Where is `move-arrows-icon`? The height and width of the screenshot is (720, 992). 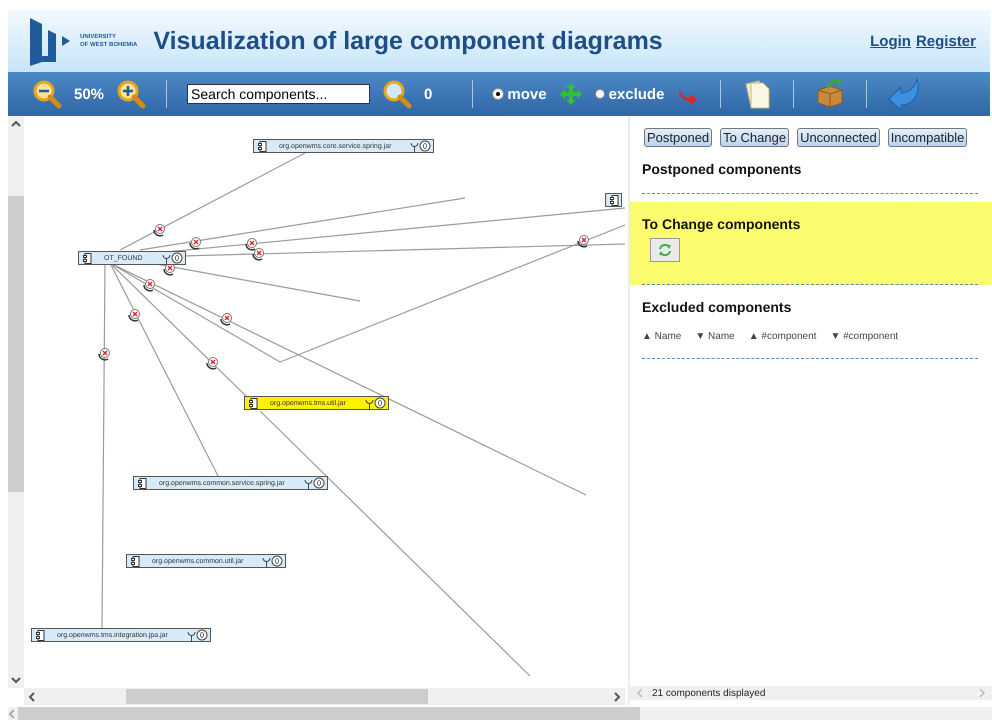
move-arrows-icon is located at coordinates (570, 94).